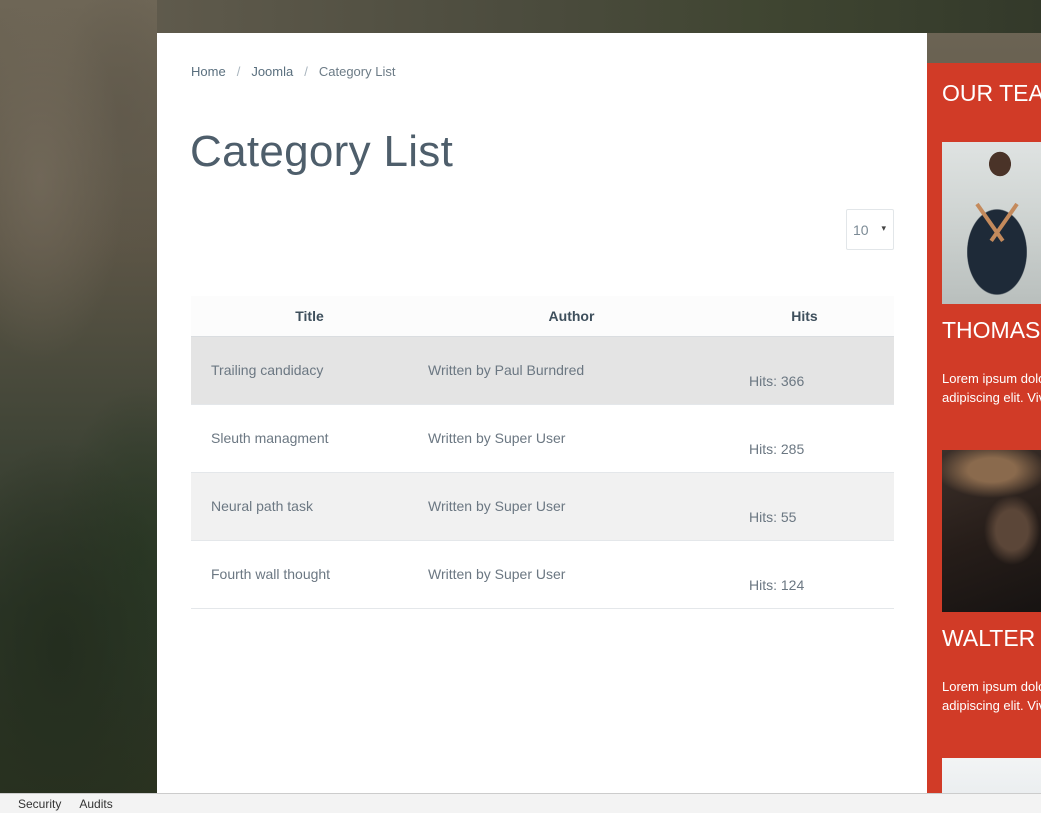 This screenshot has width=1041, height=813. What do you see at coordinates (322, 151) in the screenshot?
I see `page-title: Category List` at bounding box center [322, 151].